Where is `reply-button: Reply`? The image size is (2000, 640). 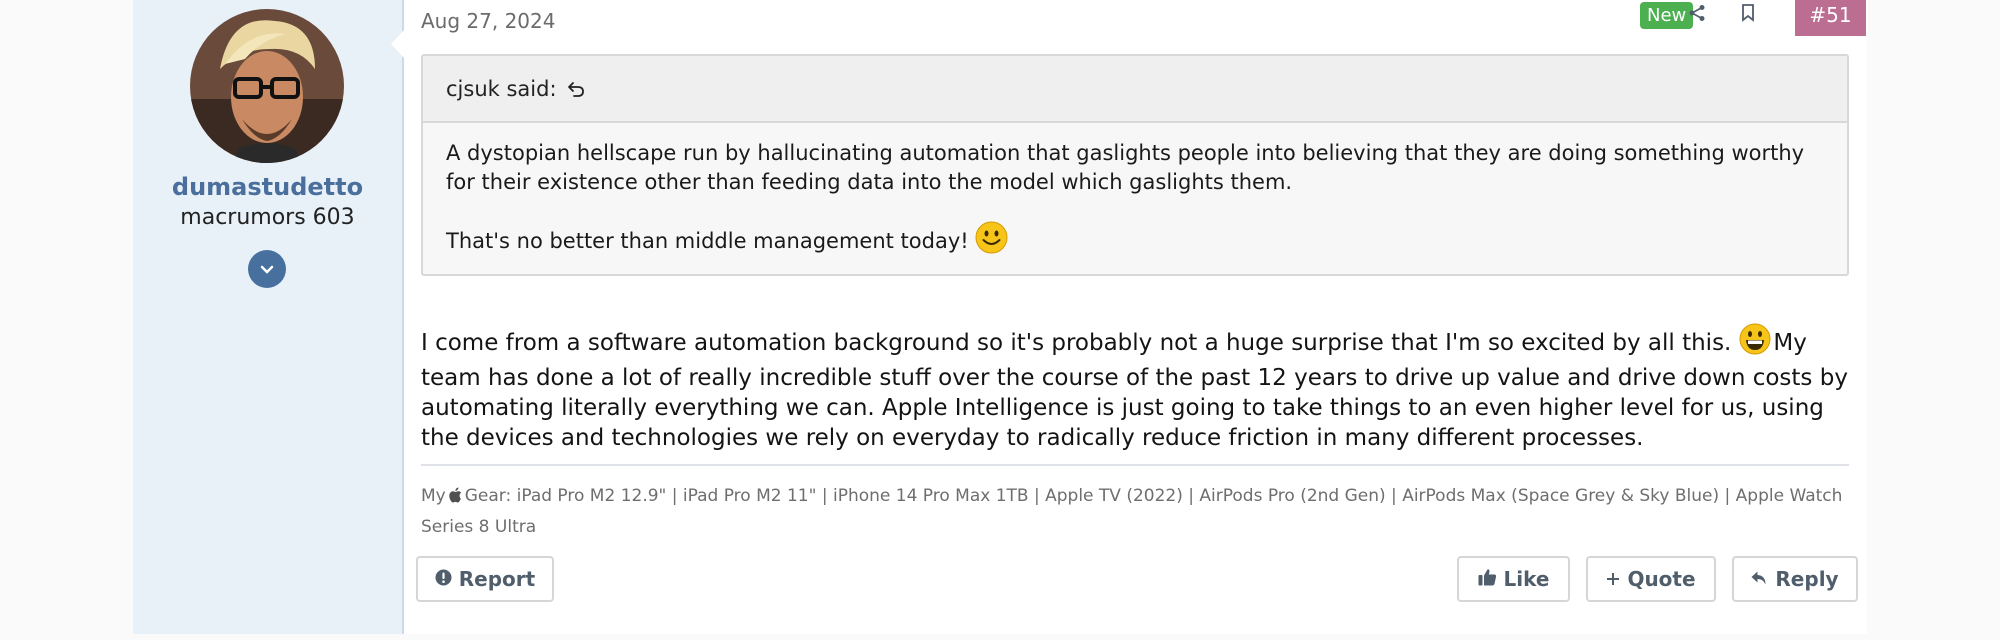
reply-button: Reply is located at coordinates (1795, 579).